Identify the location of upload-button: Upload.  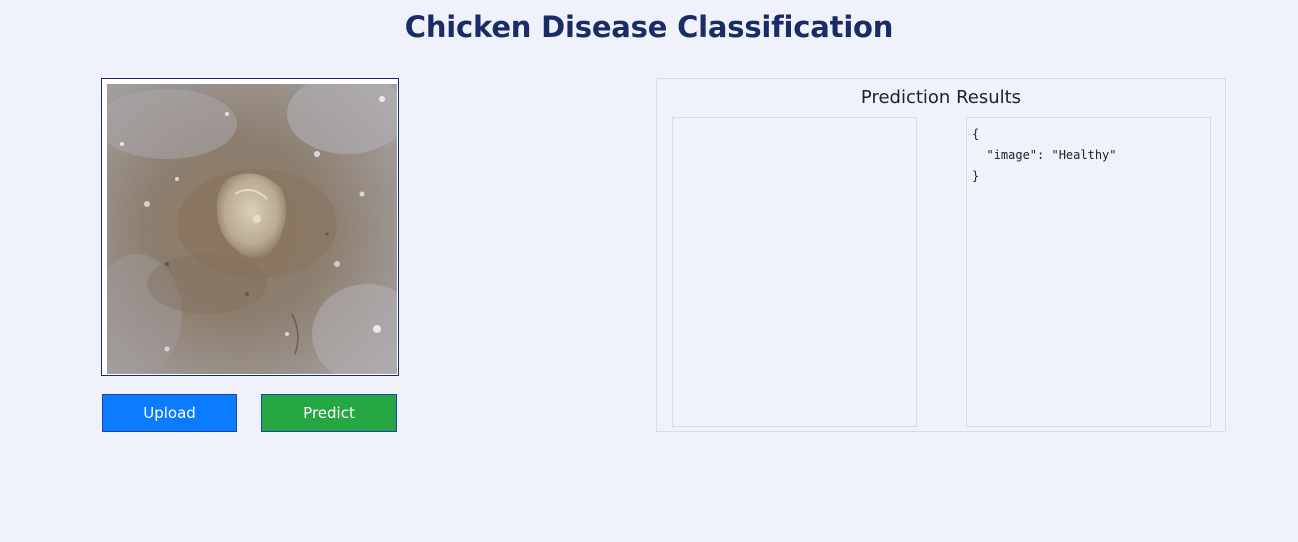
(169, 413).